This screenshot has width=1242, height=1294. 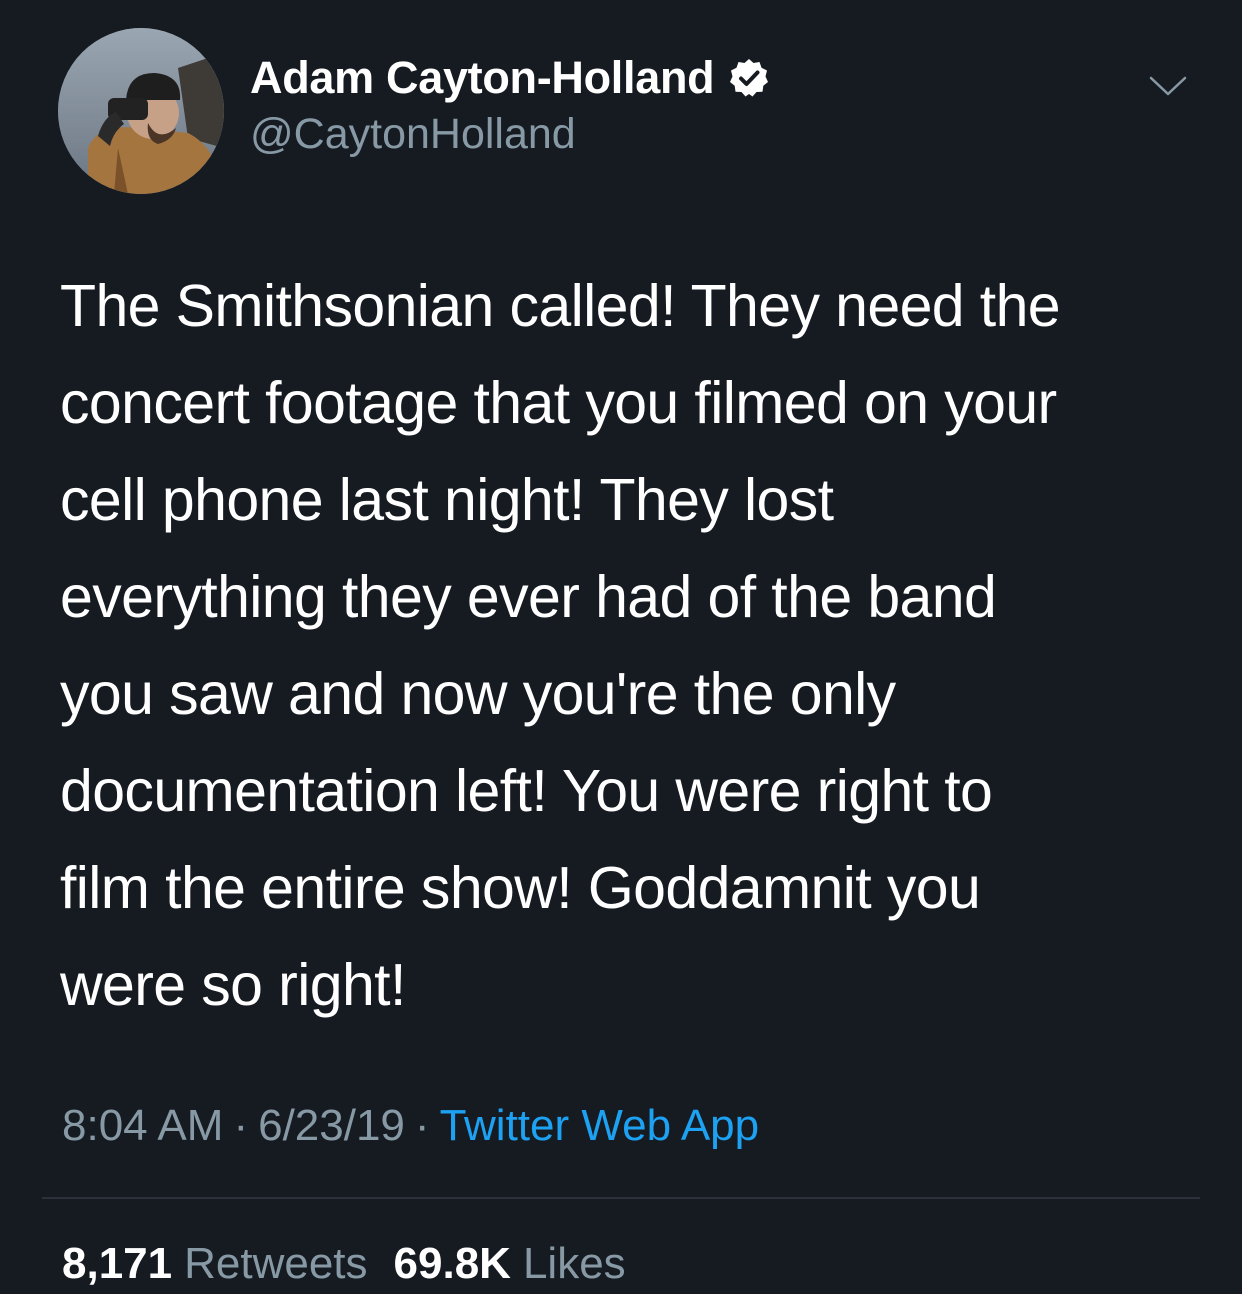 What do you see at coordinates (478, 694) in the screenshot?
I see `tweet-text-line: you saw and now you're the only` at bounding box center [478, 694].